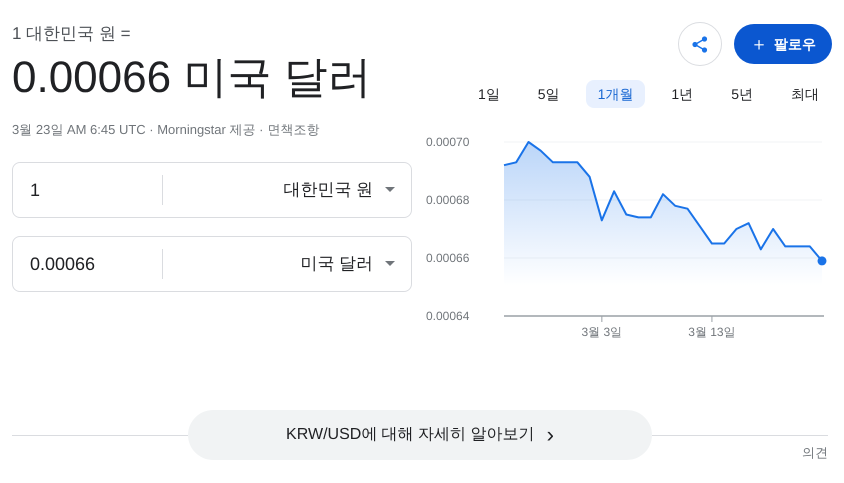  Describe the element at coordinates (138, 130) in the screenshot. I see `source-info: 3월 23일 AM 6:45 UTC · Morningstar 제공 ·` at that location.